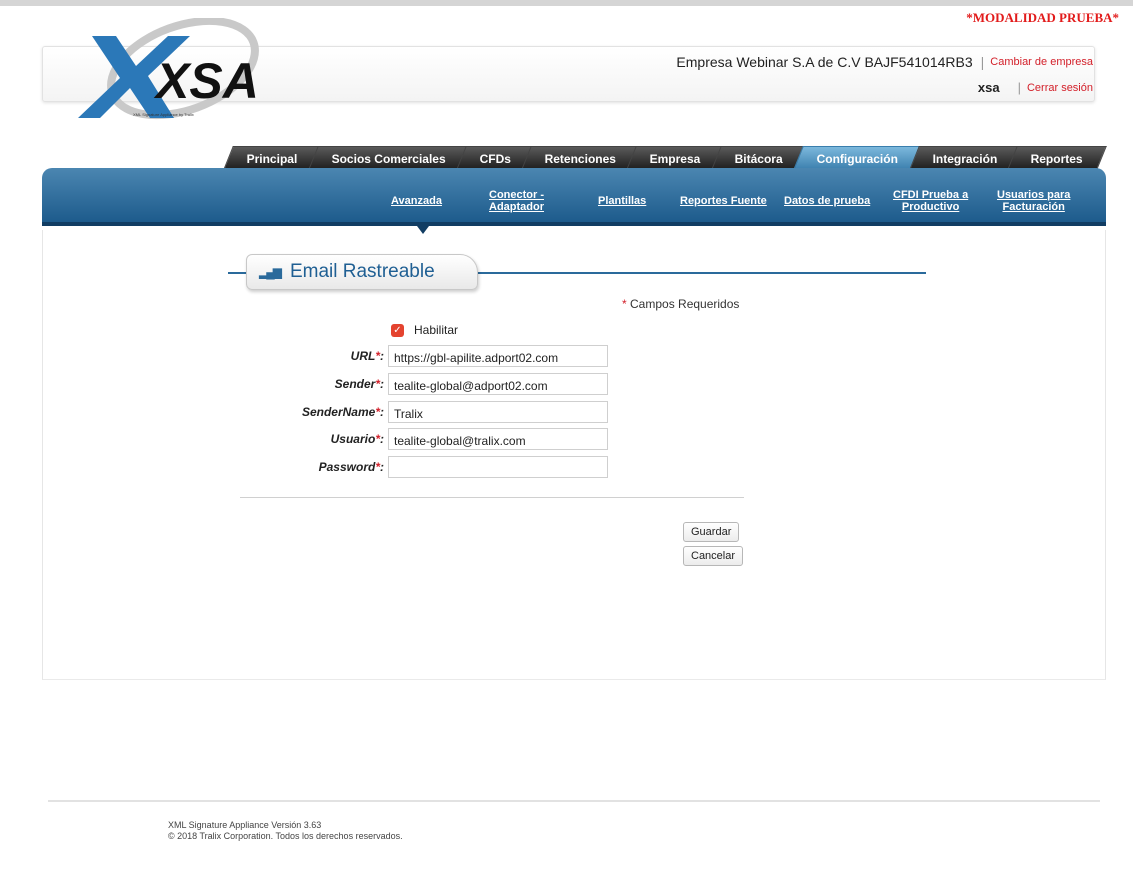 This screenshot has width=1133, height=870. Describe the element at coordinates (416, 201) in the screenshot. I see `subnav-avanzada: Avanzada` at that location.